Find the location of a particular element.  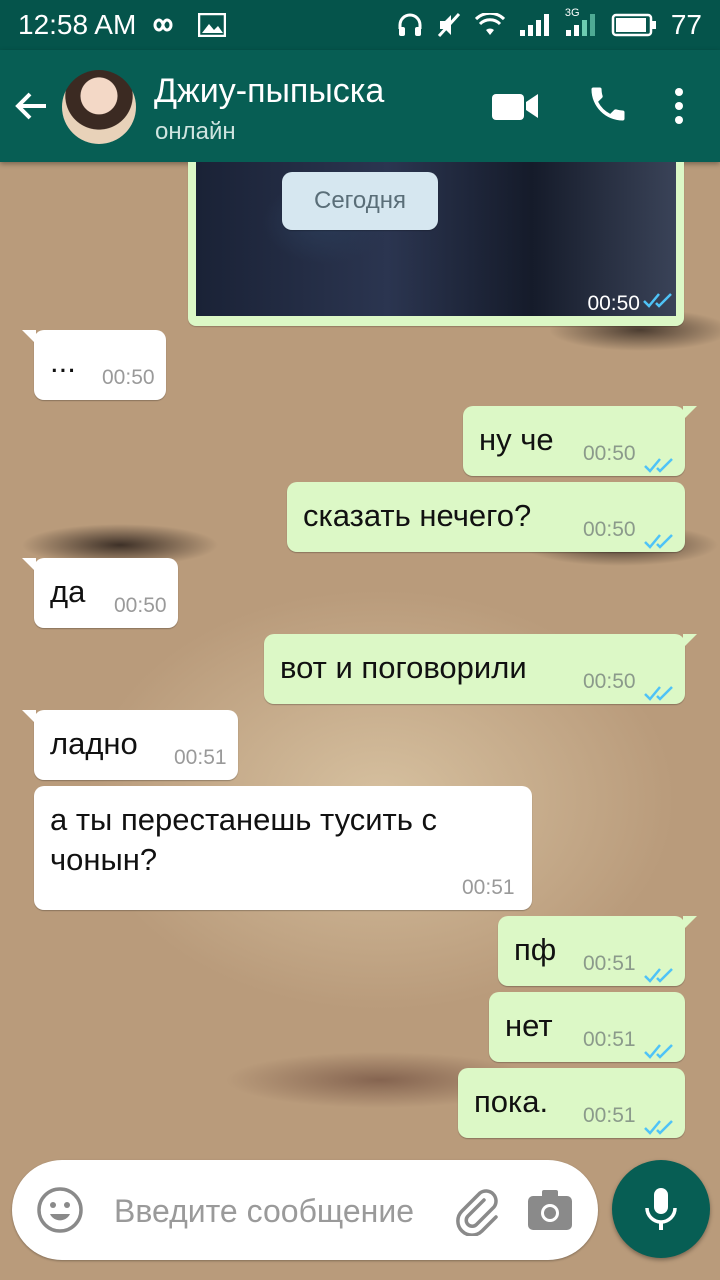

camera-button is located at coordinates (550, 1210).